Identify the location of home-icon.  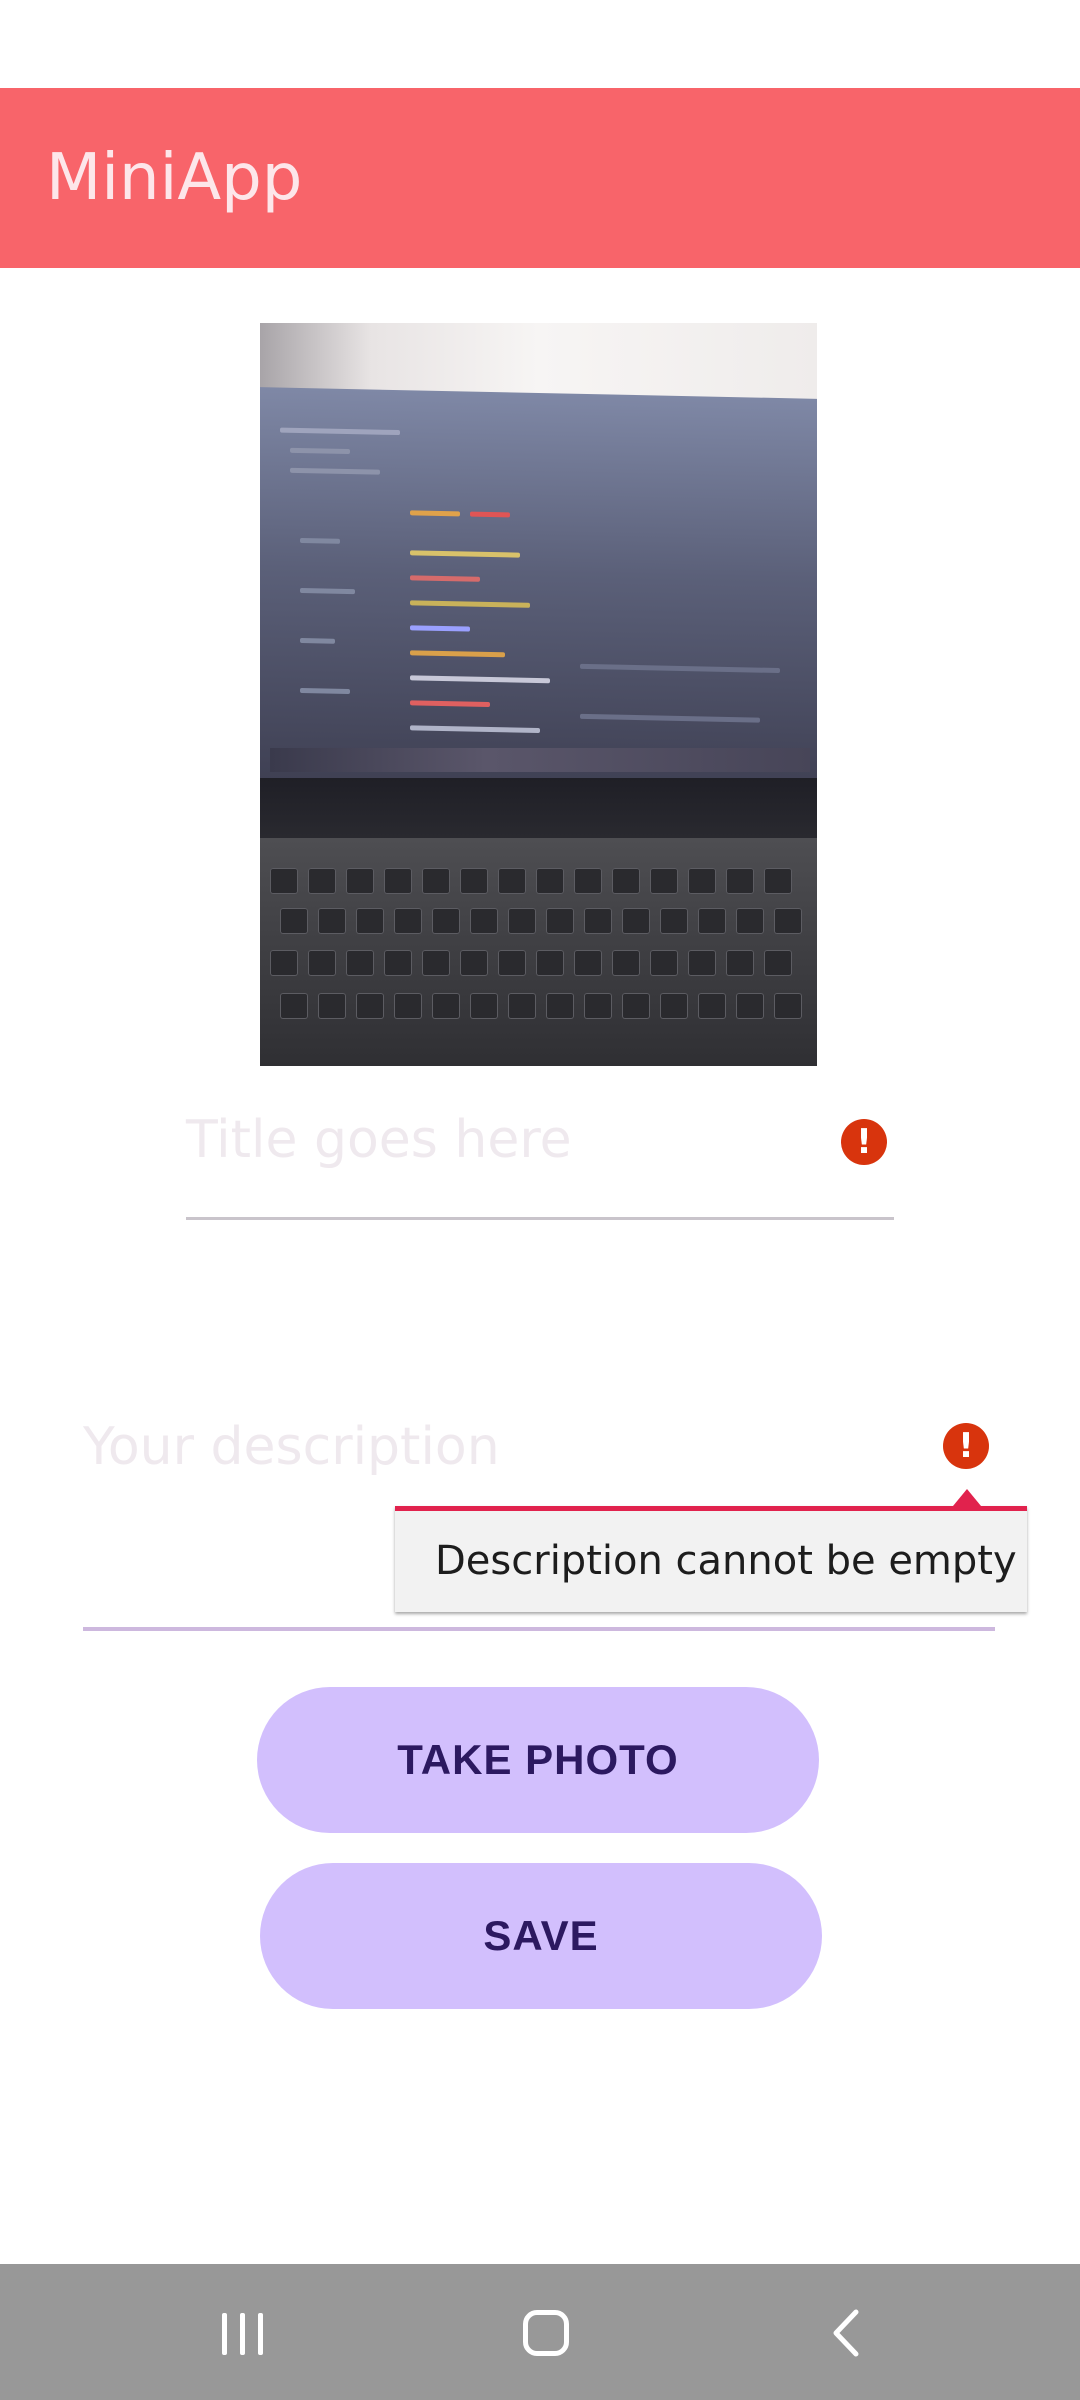
(546, 2333).